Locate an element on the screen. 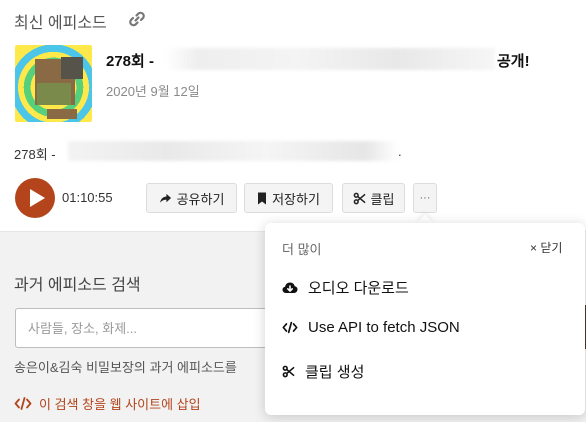 The image size is (586, 422). save-button-label: 저장하기 is located at coordinates (296, 199).